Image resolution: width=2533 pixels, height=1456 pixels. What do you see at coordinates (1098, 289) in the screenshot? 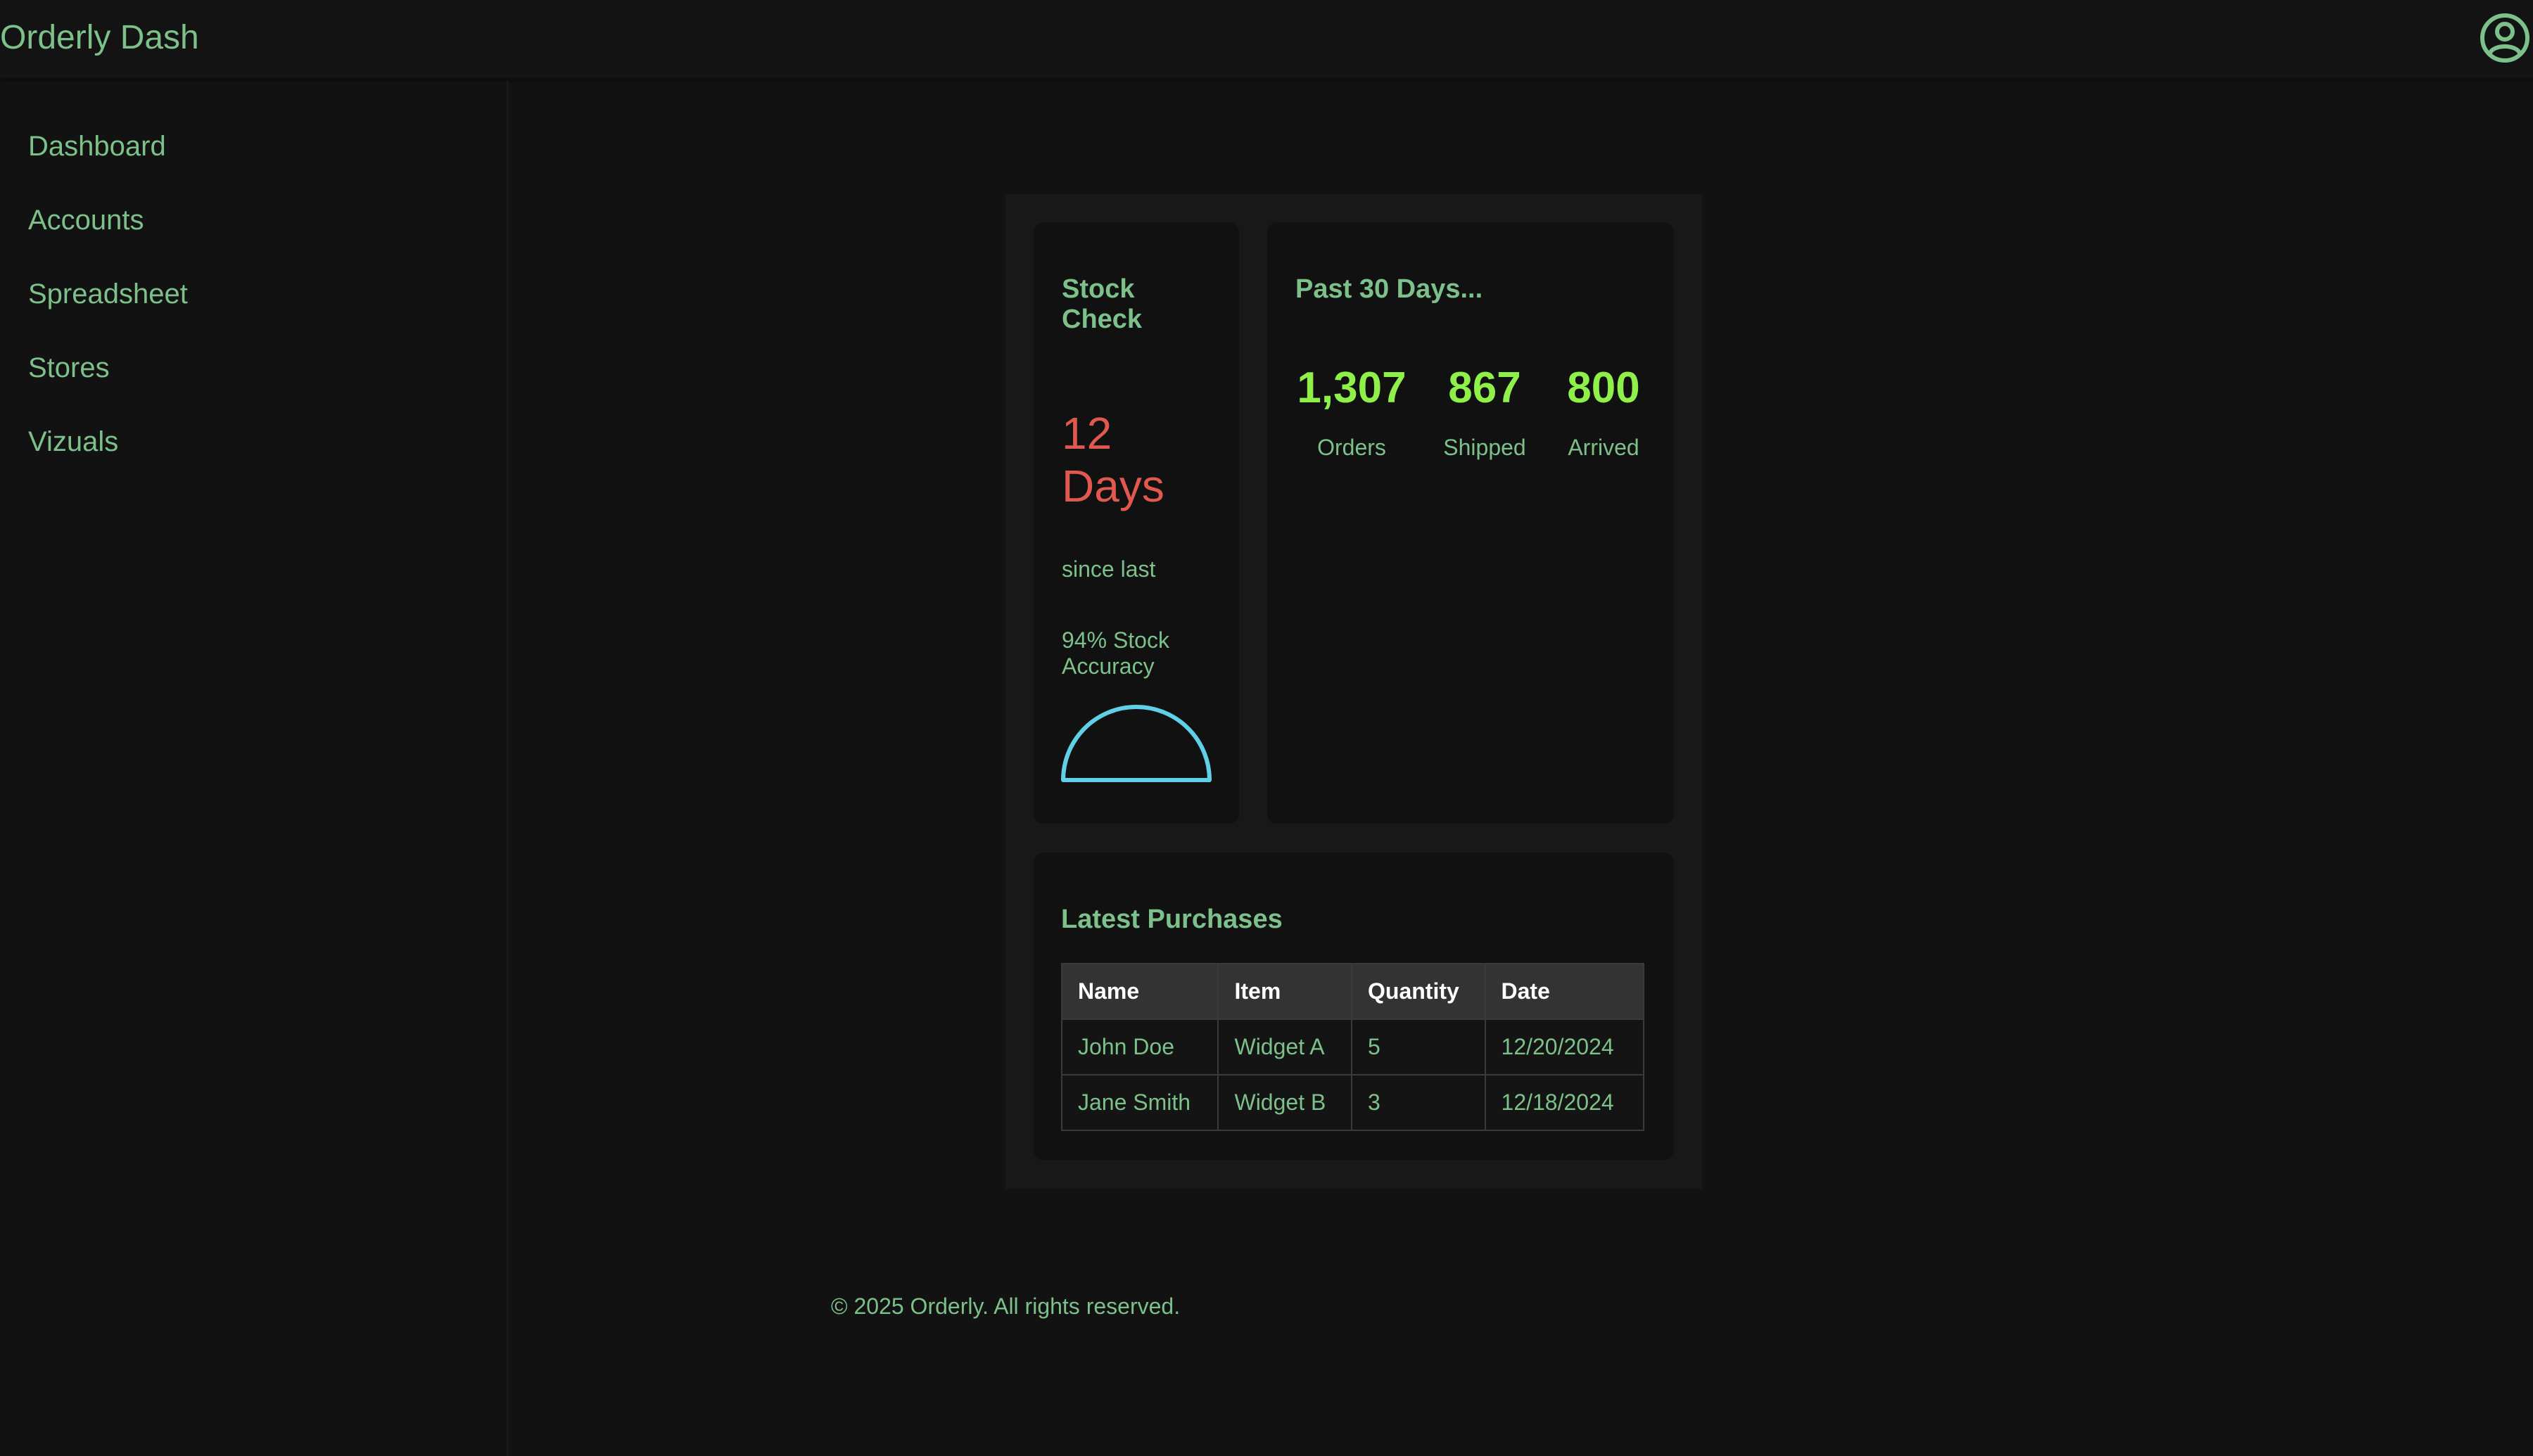
I see `stock-check-title-line1: Stock` at bounding box center [1098, 289].